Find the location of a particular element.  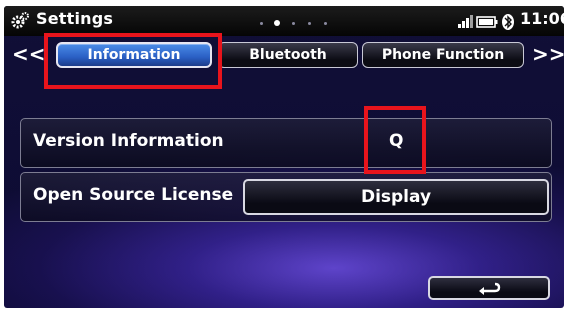

back-arrow-icon is located at coordinates (490, 288).